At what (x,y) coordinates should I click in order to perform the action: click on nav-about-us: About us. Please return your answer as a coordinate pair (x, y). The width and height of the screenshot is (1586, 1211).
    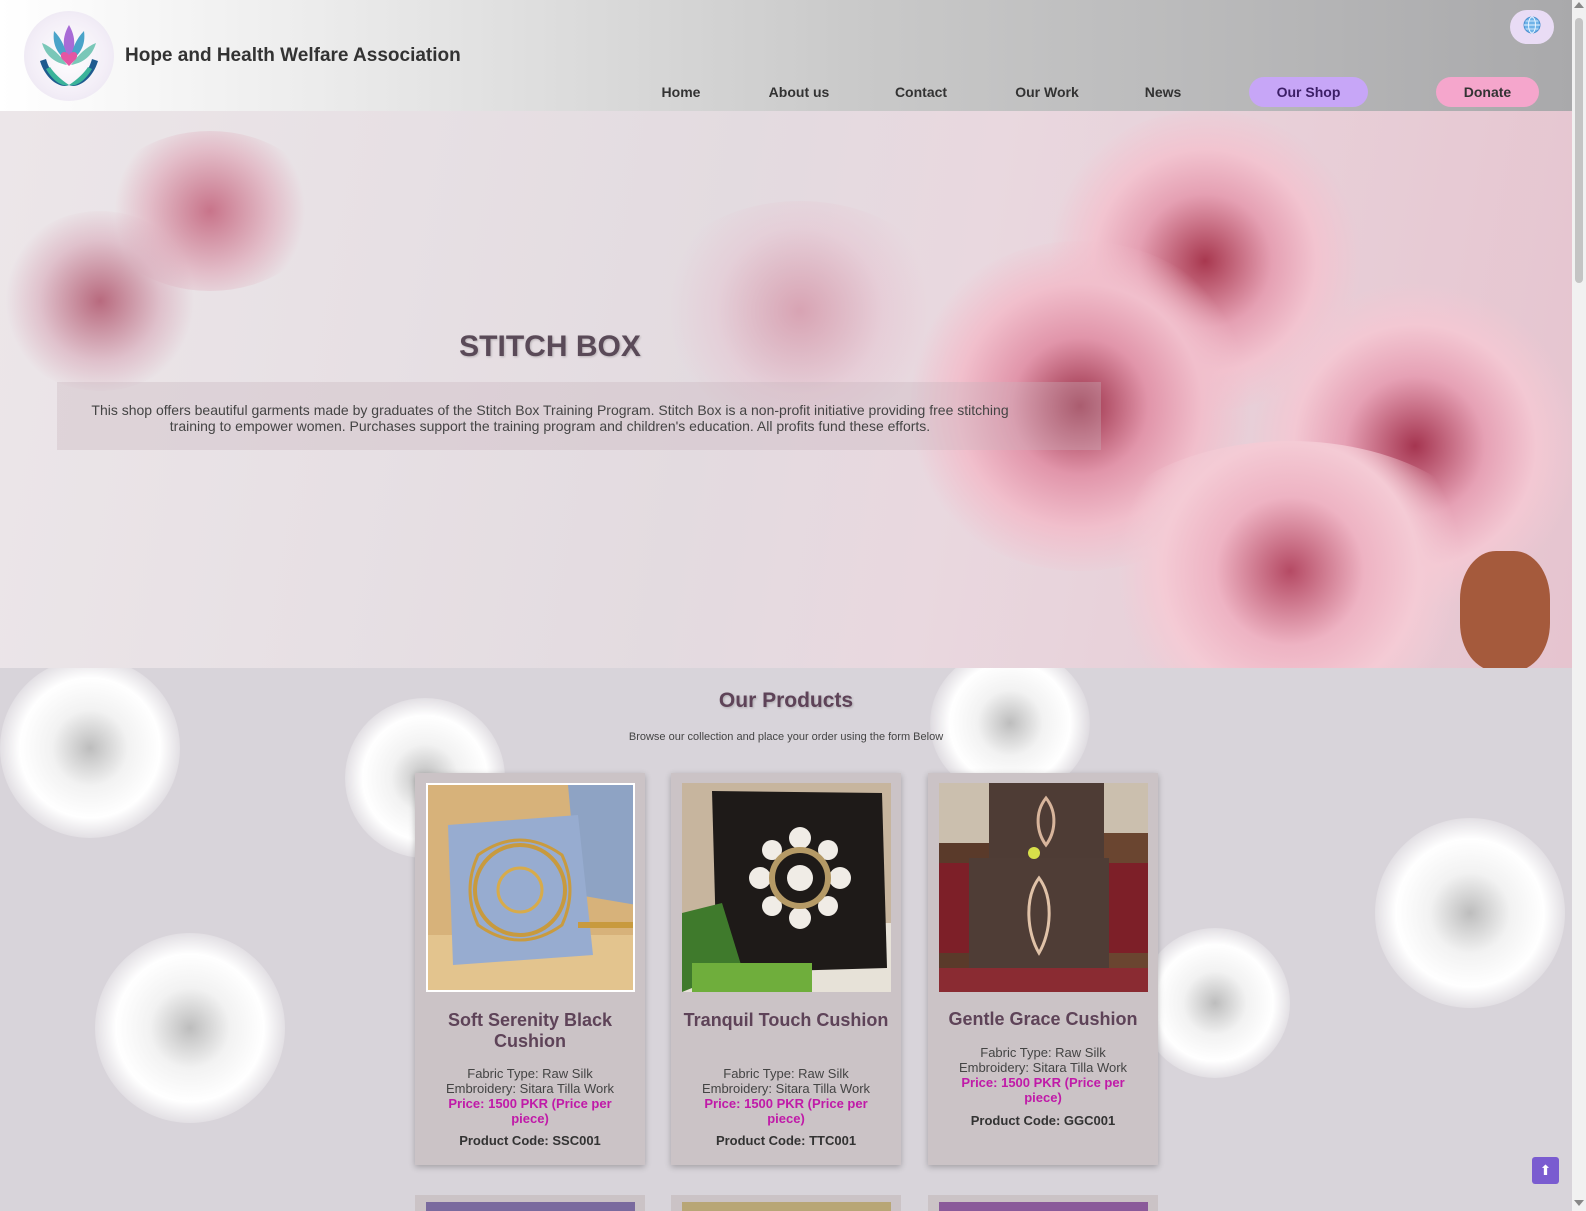
    Looking at the image, I should click on (799, 92).